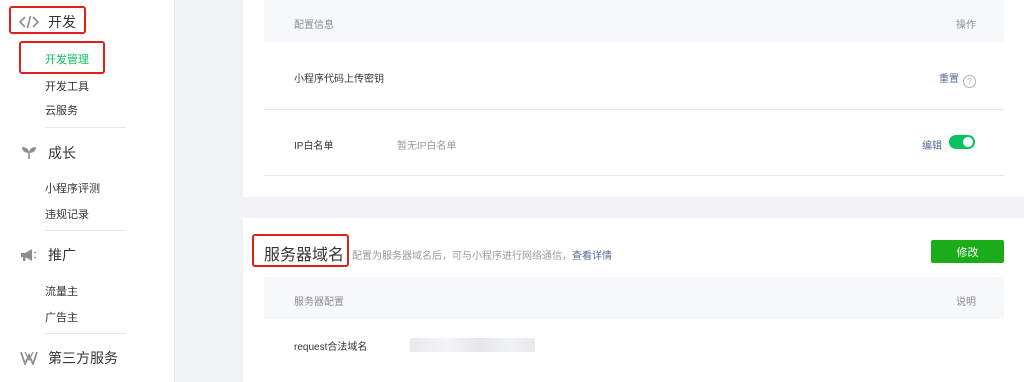  Describe the element at coordinates (427, 146) in the screenshot. I see `ip-whitelist-value: 暂无IP白名单` at that location.